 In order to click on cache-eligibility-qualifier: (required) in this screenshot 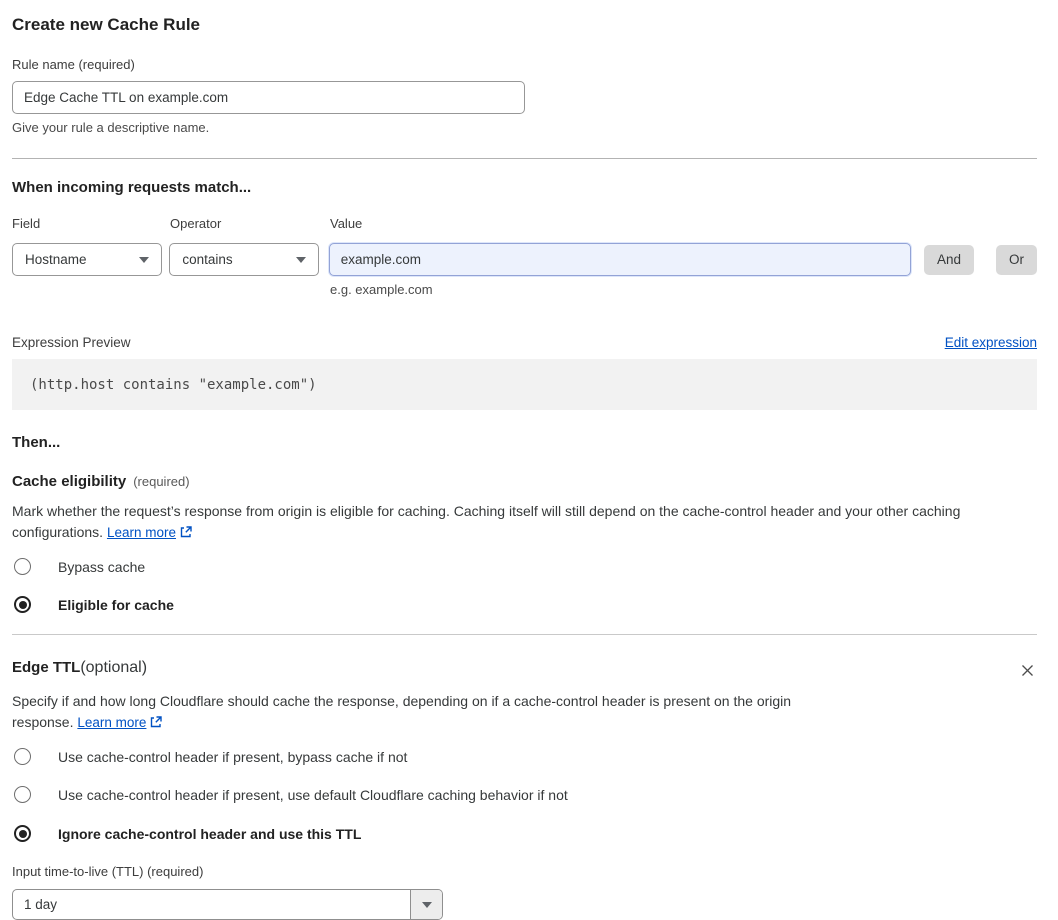, I will do `click(161, 481)`.